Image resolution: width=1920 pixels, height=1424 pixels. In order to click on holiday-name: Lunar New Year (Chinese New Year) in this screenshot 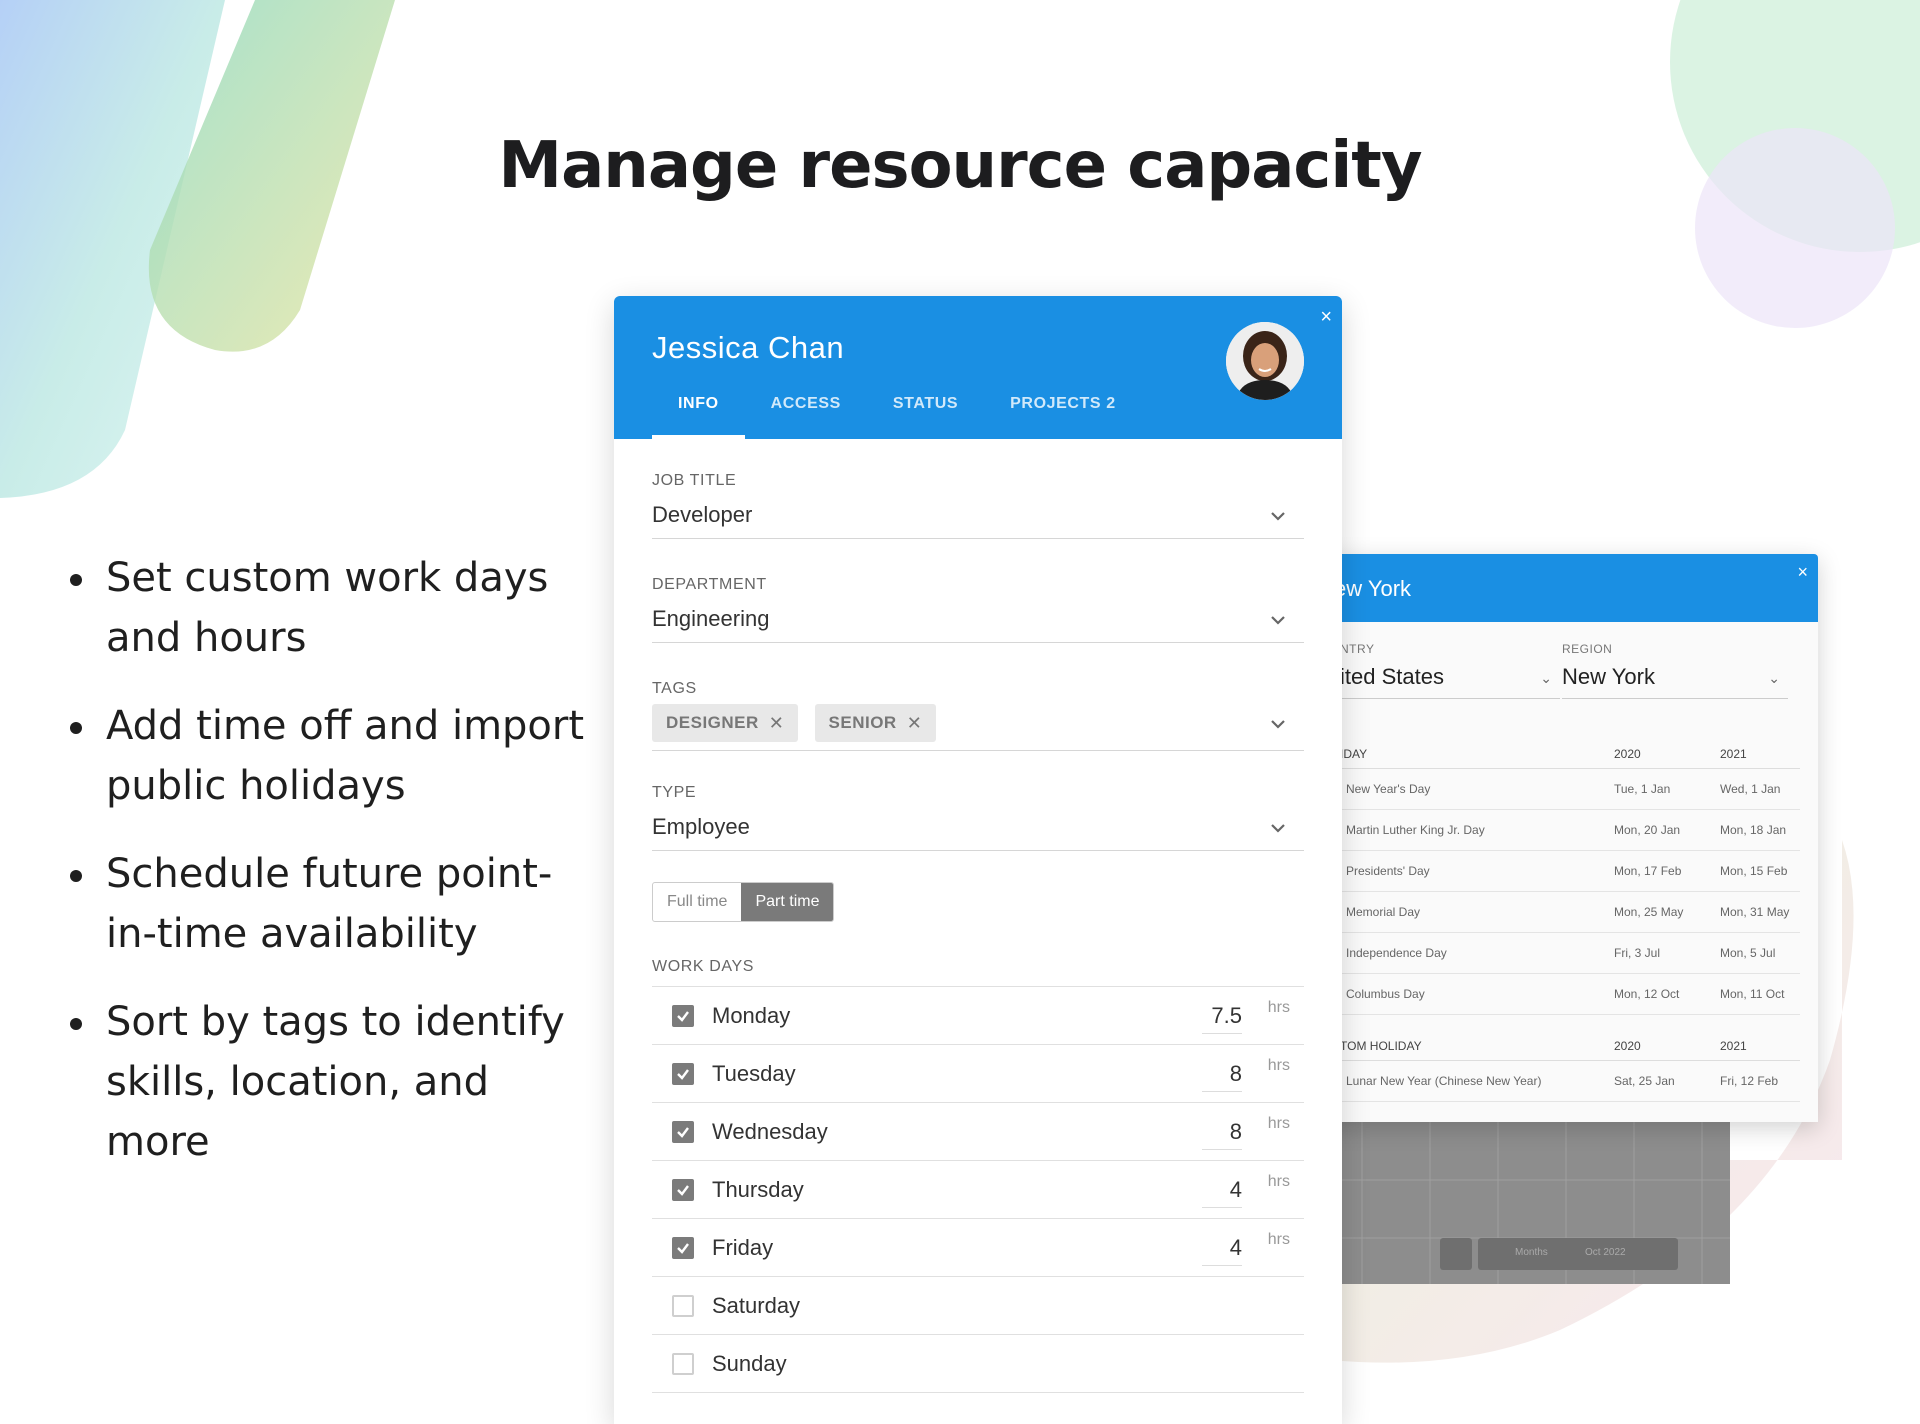, I will do `click(1444, 1081)`.